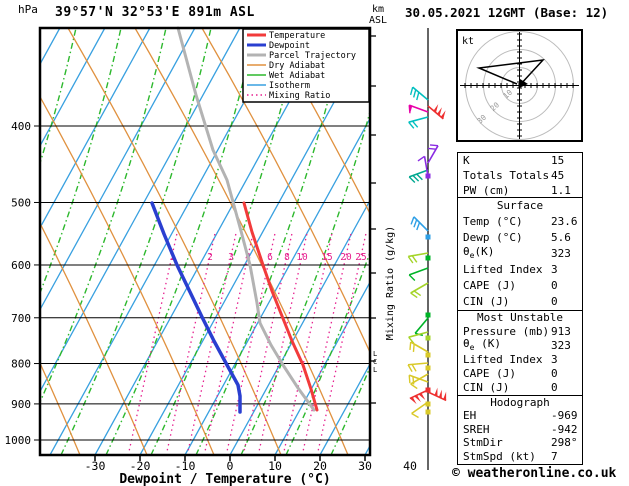 The width and height of the screenshot is (629, 486). I want to click on pressure-tick-label: 900, so click(21, 404).